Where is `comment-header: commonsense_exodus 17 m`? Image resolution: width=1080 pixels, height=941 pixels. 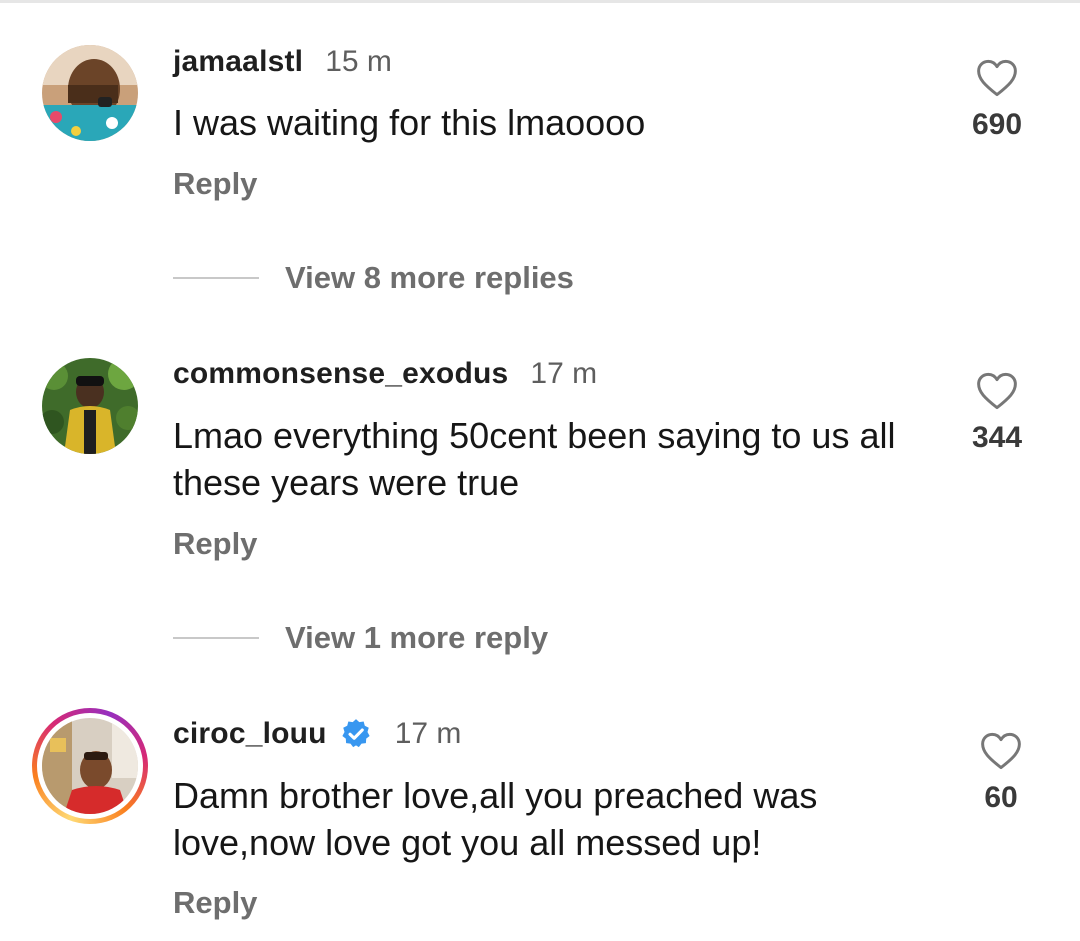 comment-header: commonsense_exodus 17 m is located at coordinates (385, 374).